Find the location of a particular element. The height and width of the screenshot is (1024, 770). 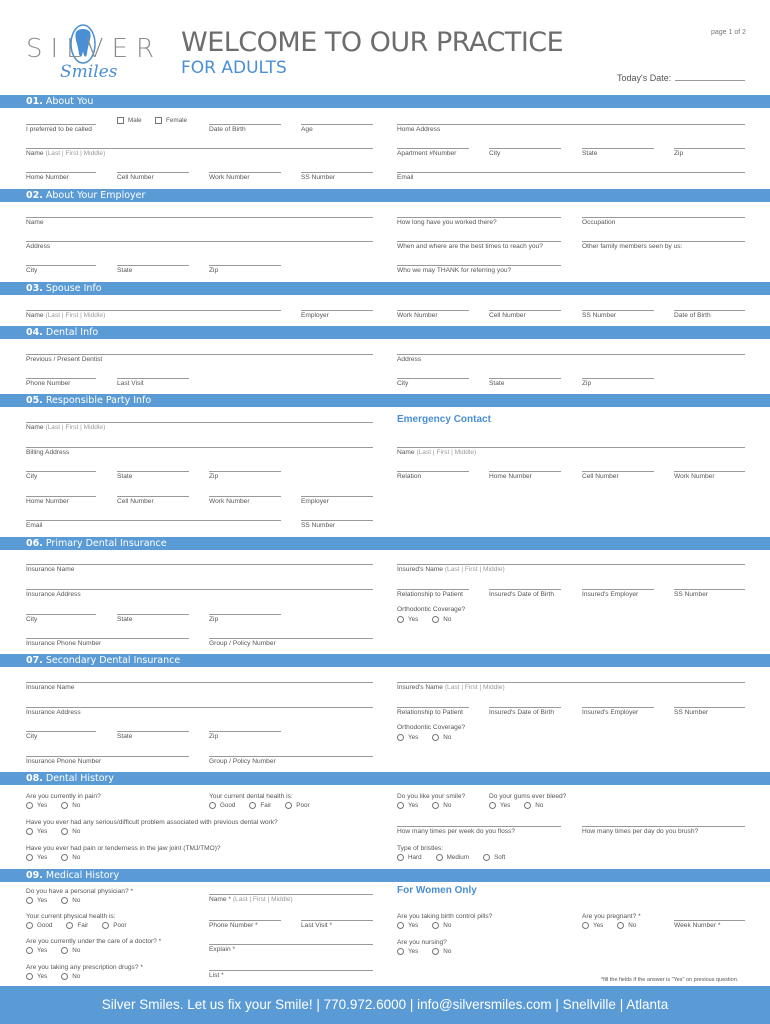

s-ins-name-field is located at coordinates (199, 682).